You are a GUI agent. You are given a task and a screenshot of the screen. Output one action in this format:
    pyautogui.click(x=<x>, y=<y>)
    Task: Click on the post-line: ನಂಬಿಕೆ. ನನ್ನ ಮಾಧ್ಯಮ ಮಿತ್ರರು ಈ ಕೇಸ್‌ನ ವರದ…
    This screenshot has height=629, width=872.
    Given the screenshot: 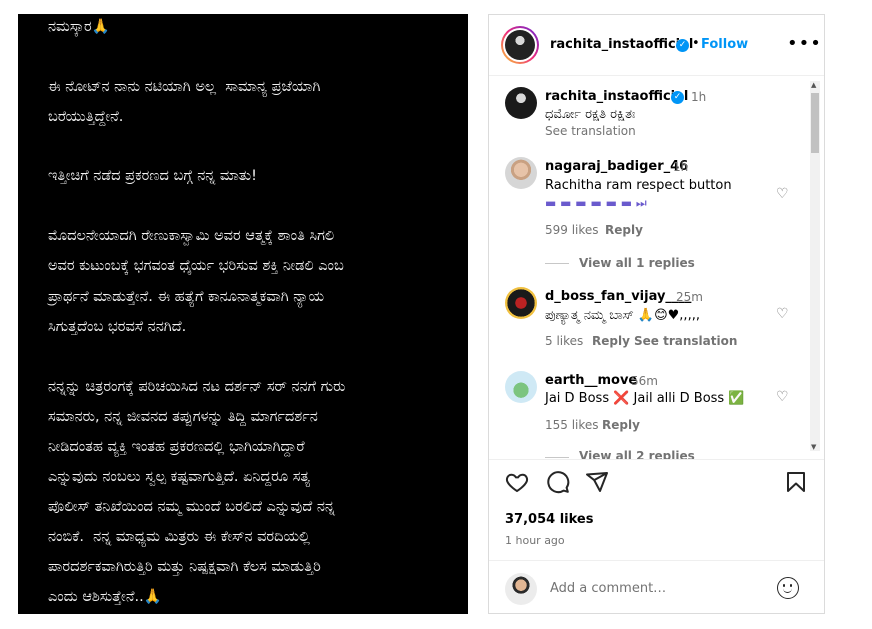 What is the action you would take?
    pyautogui.click(x=179, y=537)
    